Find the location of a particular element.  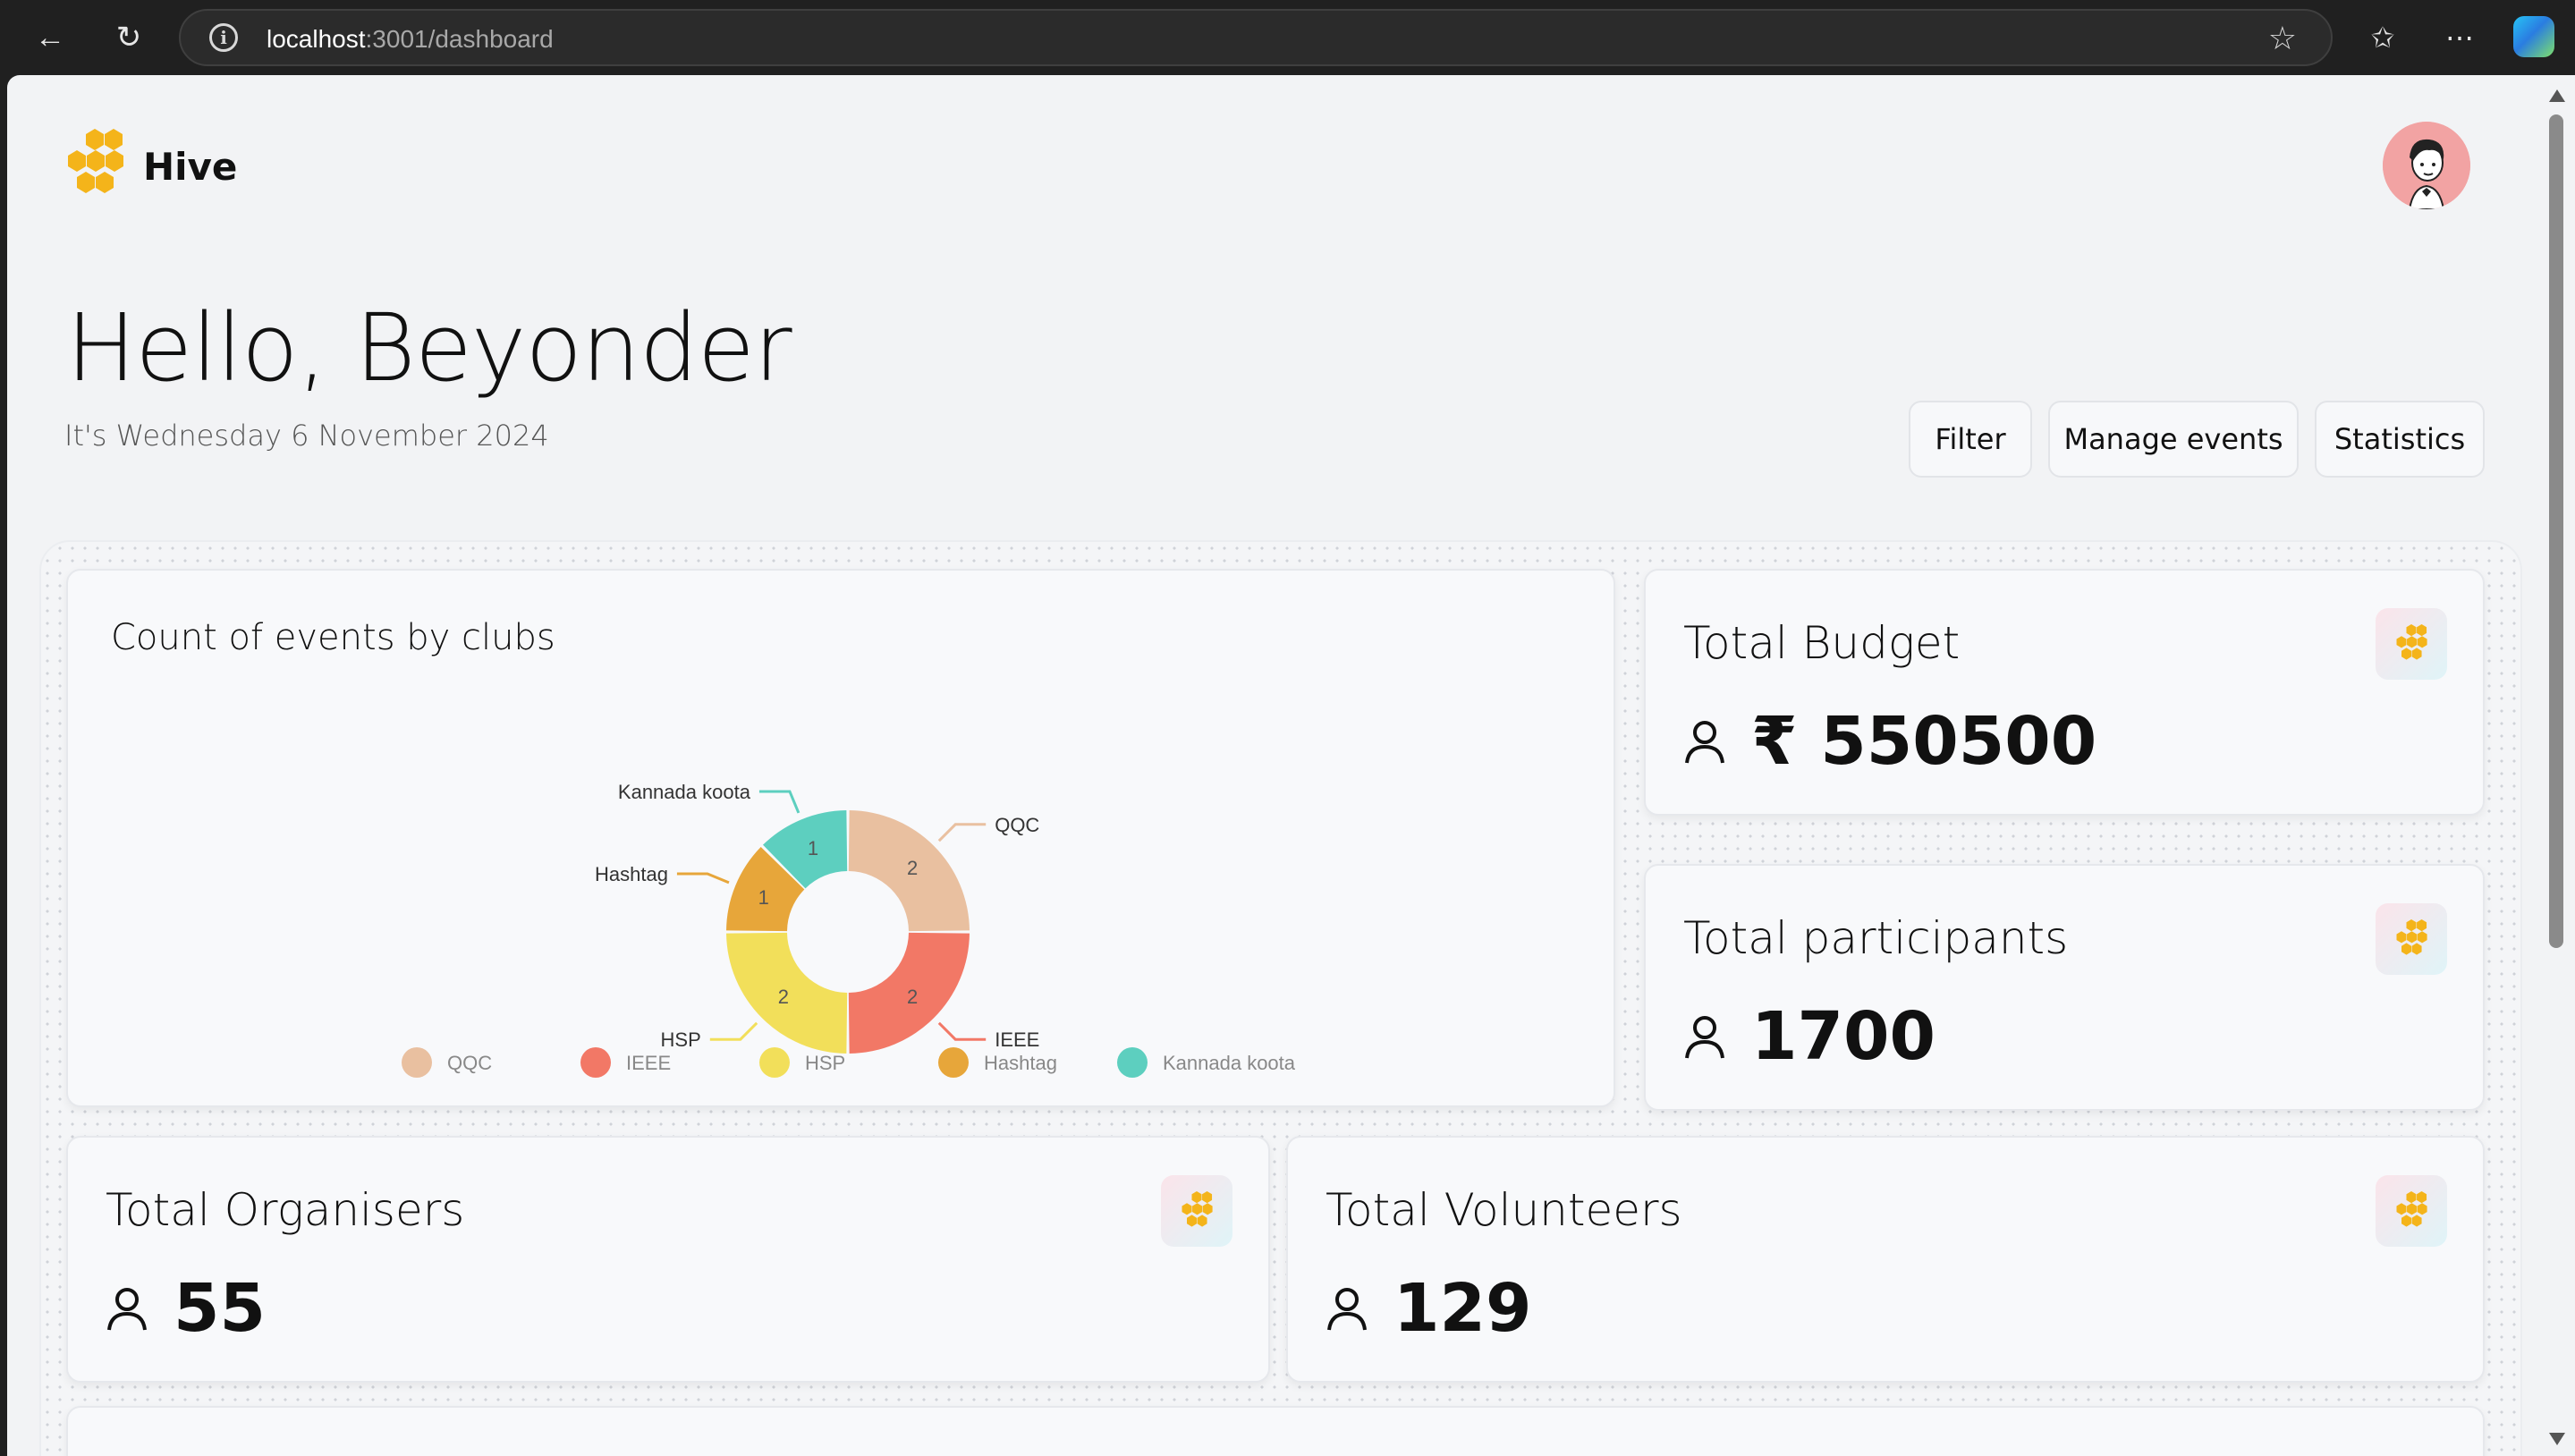

leader-line-kannada-koota is located at coordinates (779, 802).